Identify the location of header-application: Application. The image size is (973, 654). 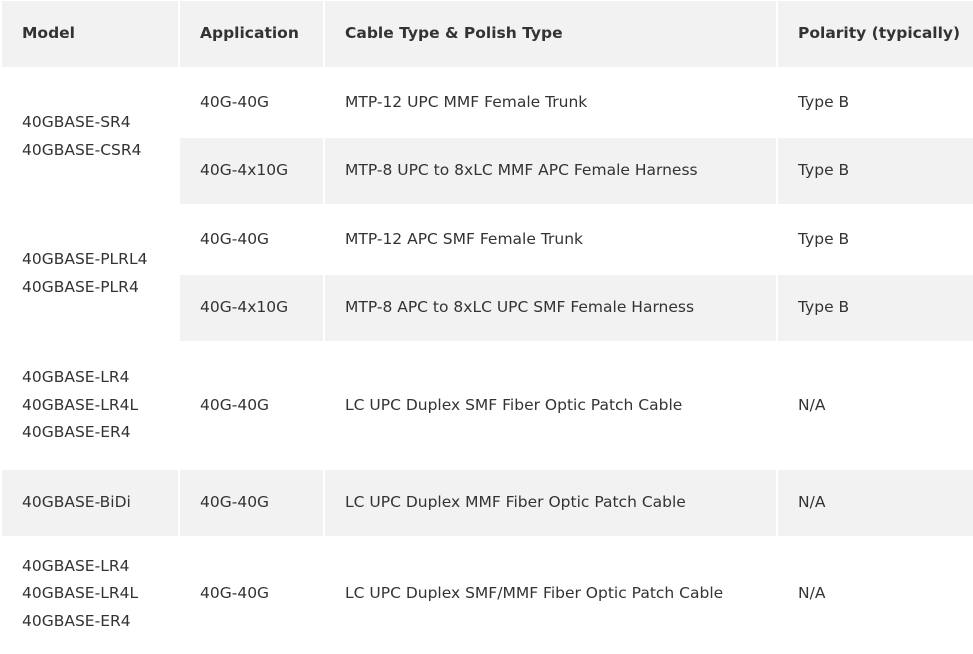
(251, 34).